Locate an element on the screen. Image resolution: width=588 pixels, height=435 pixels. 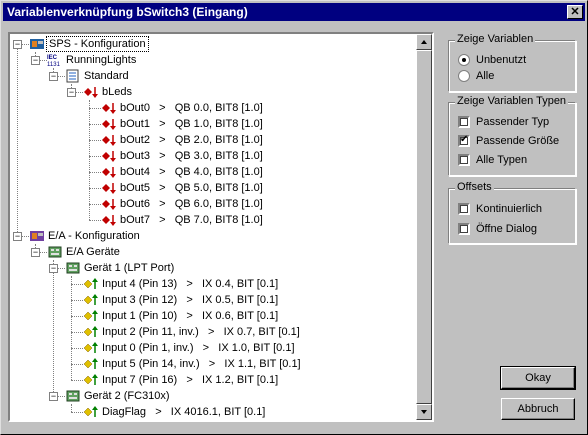
tree-folder-node: − bLeds is located at coordinates (210, 92).